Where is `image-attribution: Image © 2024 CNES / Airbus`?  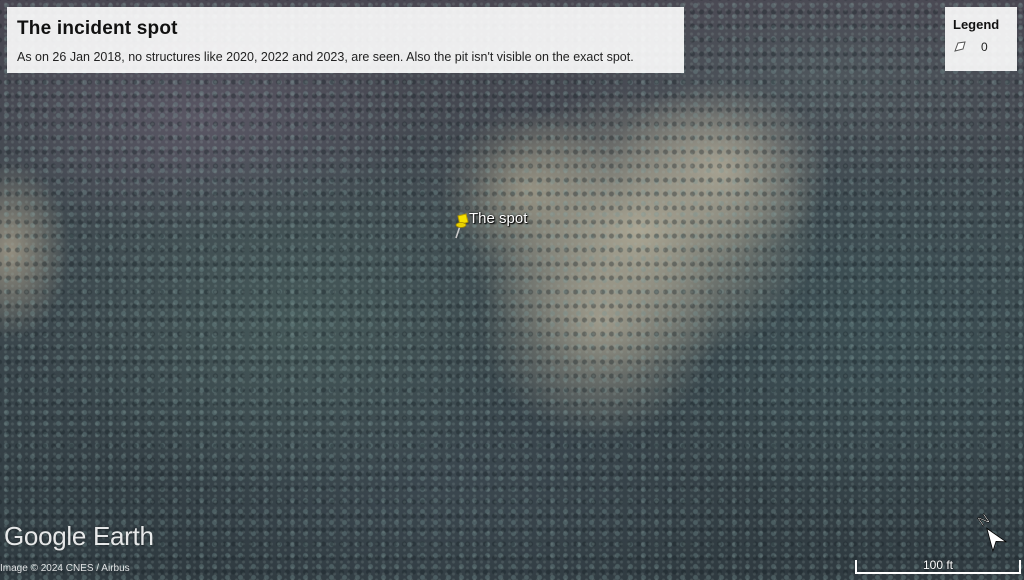
image-attribution: Image © 2024 CNES / Airbus is located at coordinates (65, 568).